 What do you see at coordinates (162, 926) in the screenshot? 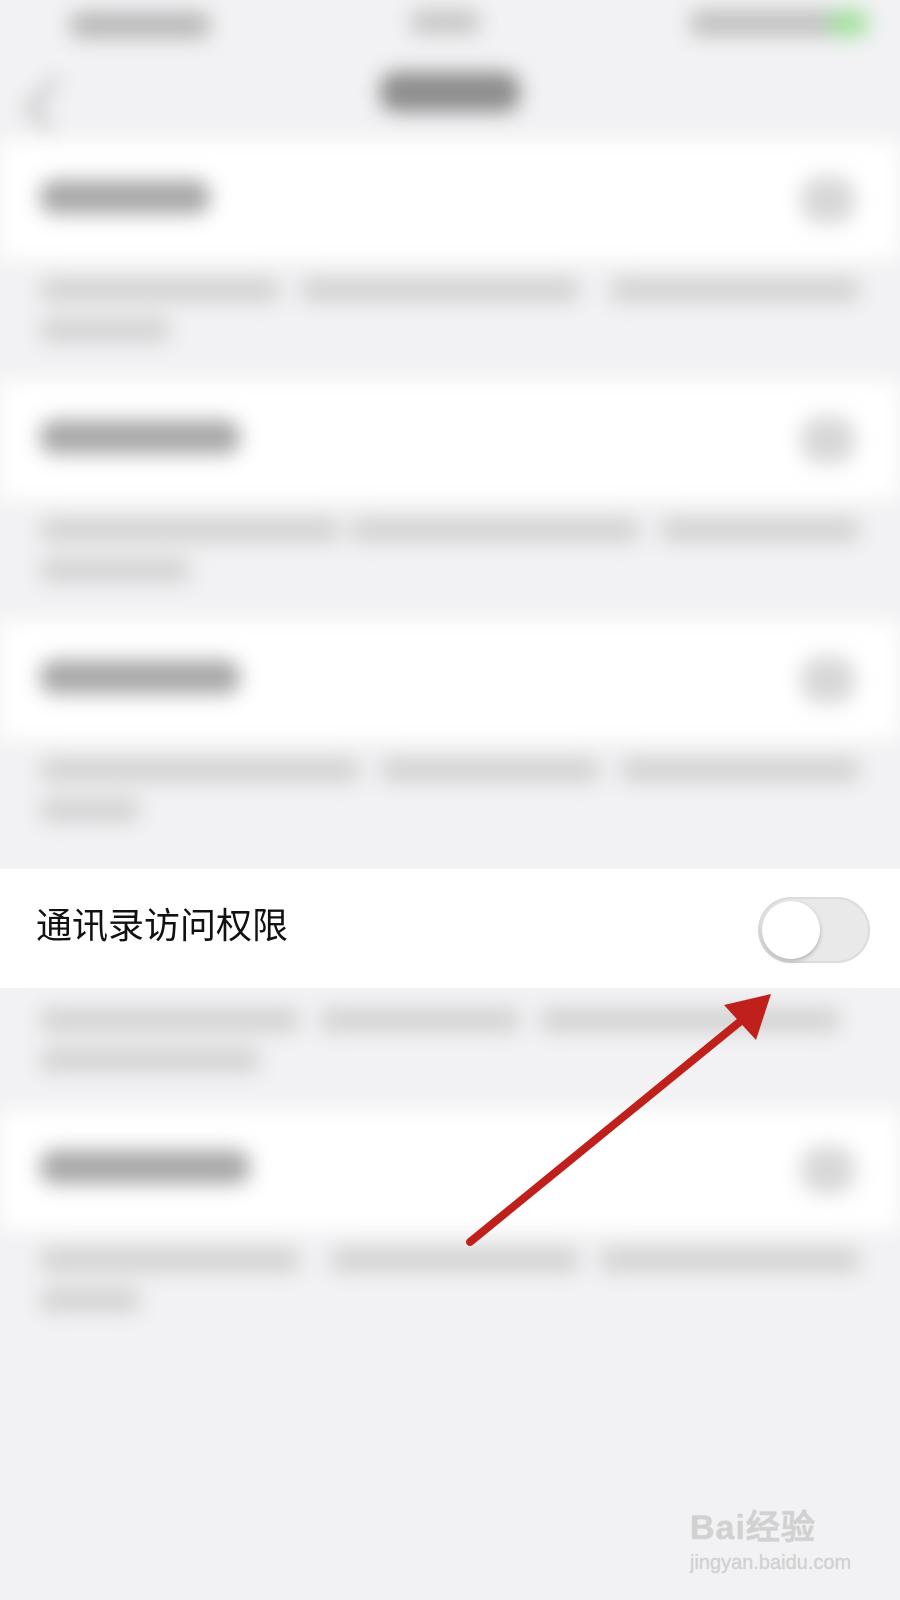
I see `contacts-access-label: 通讯录访问权限` at bounding box center [162, 926].